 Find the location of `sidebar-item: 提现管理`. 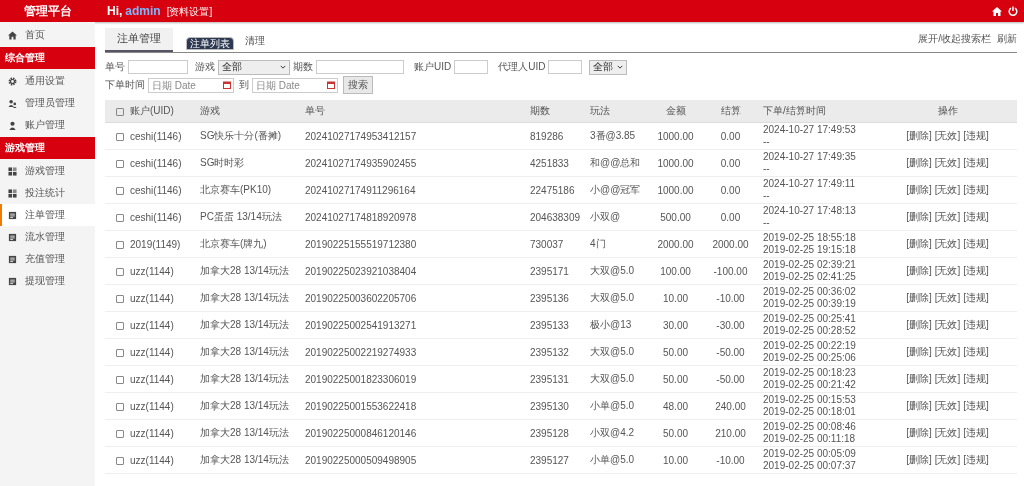

sidebar-item: 提现管理 is located at coordinates (47, 281).